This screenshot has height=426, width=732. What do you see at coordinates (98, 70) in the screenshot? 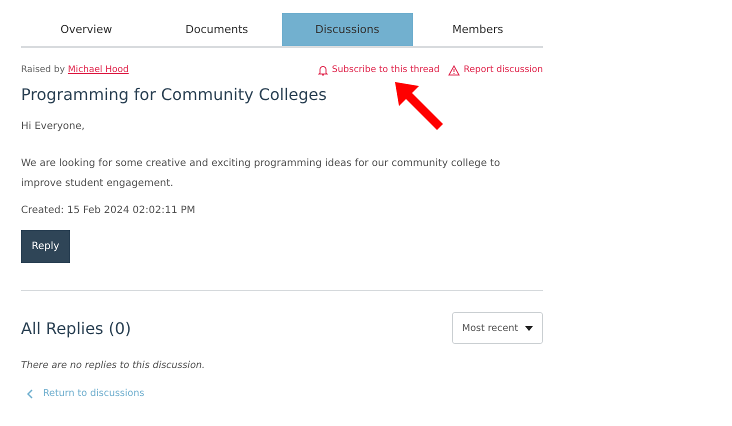
I see `author-link: Michael Hood` at bounding box center [98, 70].